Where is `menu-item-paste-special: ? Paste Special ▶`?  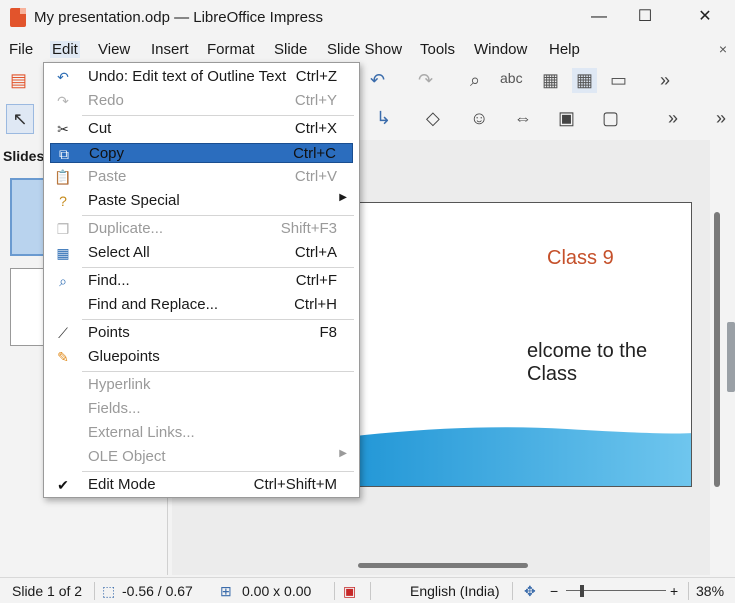 menu-item-paste-special: ? Paste Special ▶ is located at coordinates (201, 201).